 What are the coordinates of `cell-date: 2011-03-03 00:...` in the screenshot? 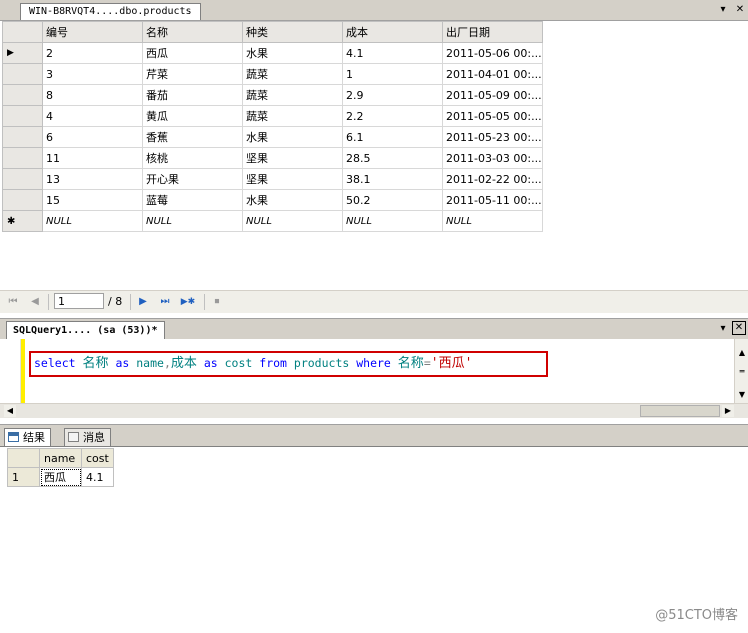 It's located at (492, 158).